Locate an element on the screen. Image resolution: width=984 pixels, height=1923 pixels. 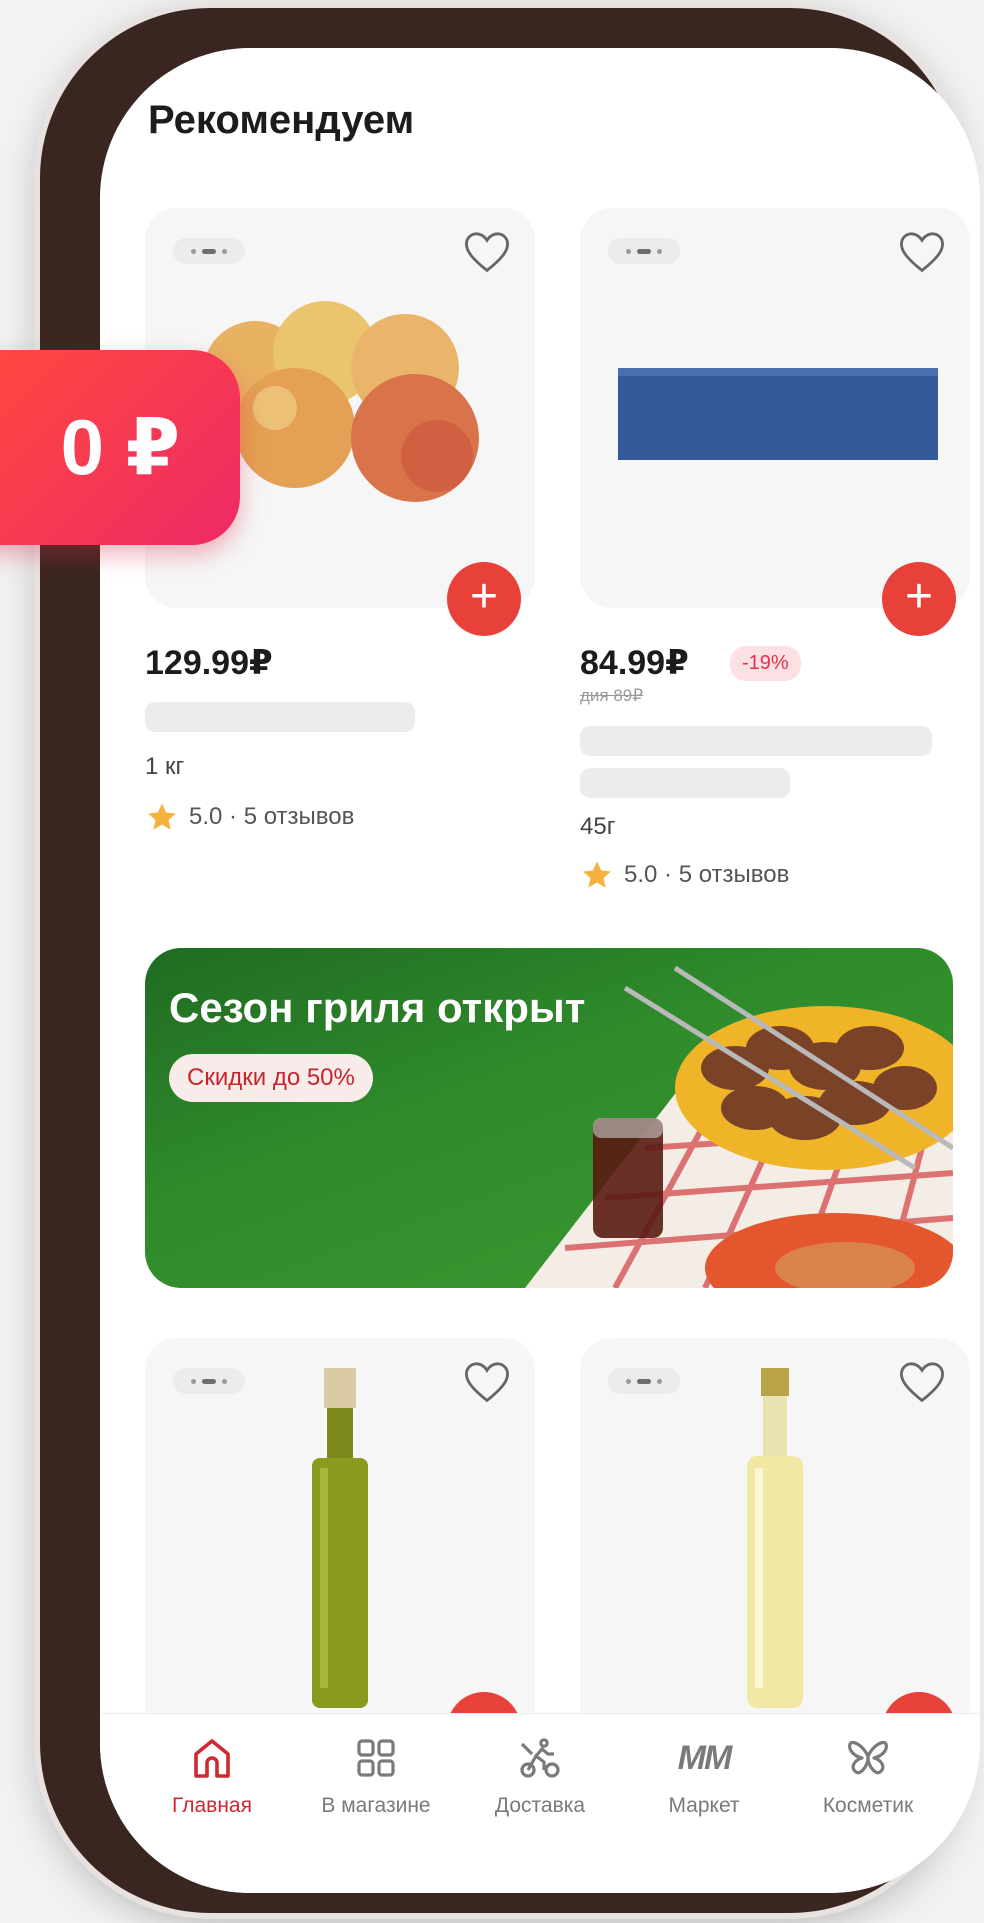
product-image-box: + is located at coordinates (775, 422).